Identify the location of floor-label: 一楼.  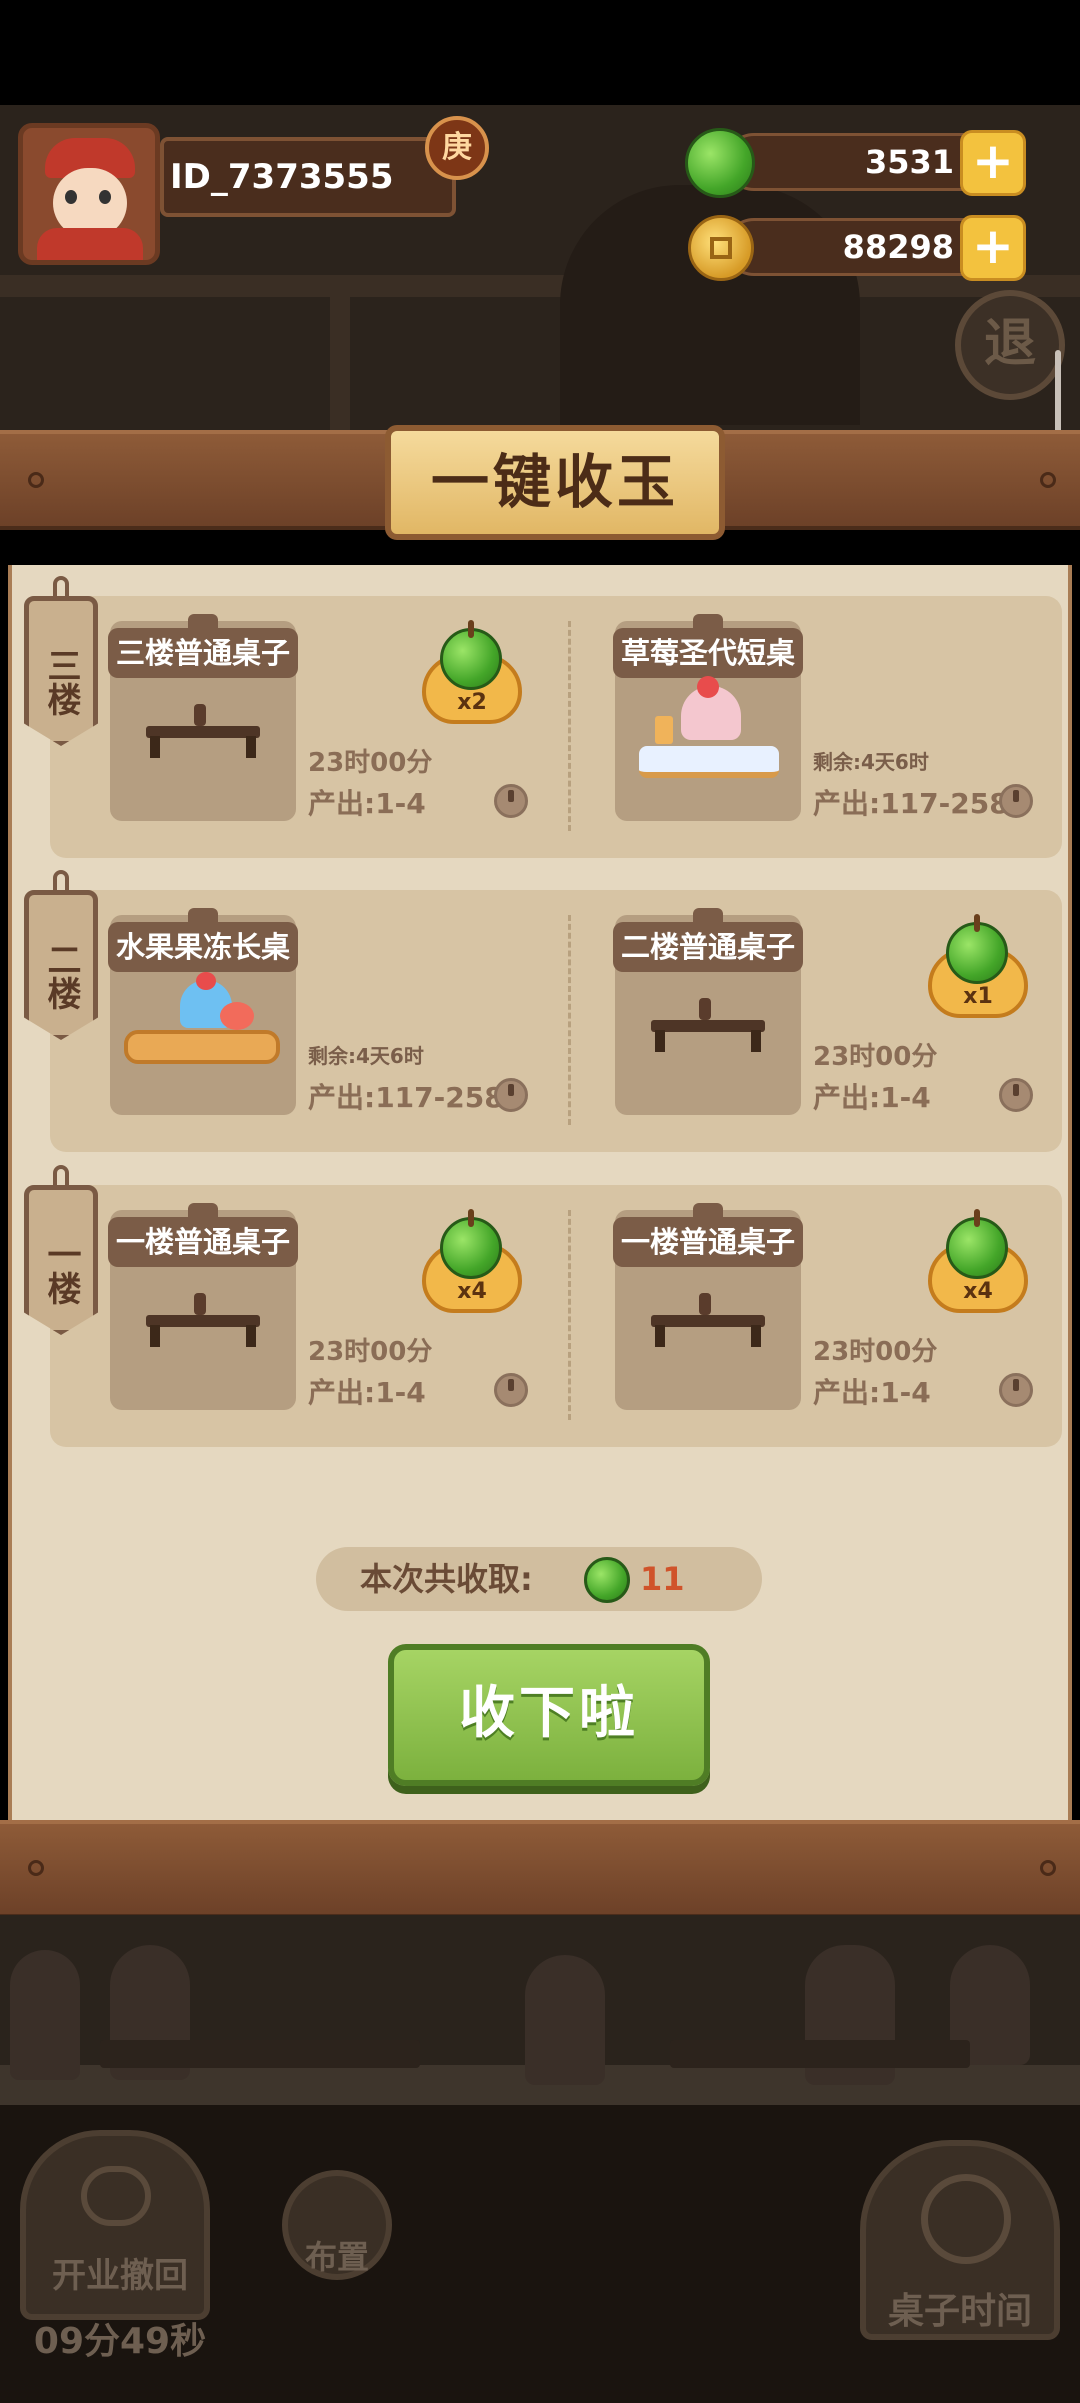
(61, 1260).